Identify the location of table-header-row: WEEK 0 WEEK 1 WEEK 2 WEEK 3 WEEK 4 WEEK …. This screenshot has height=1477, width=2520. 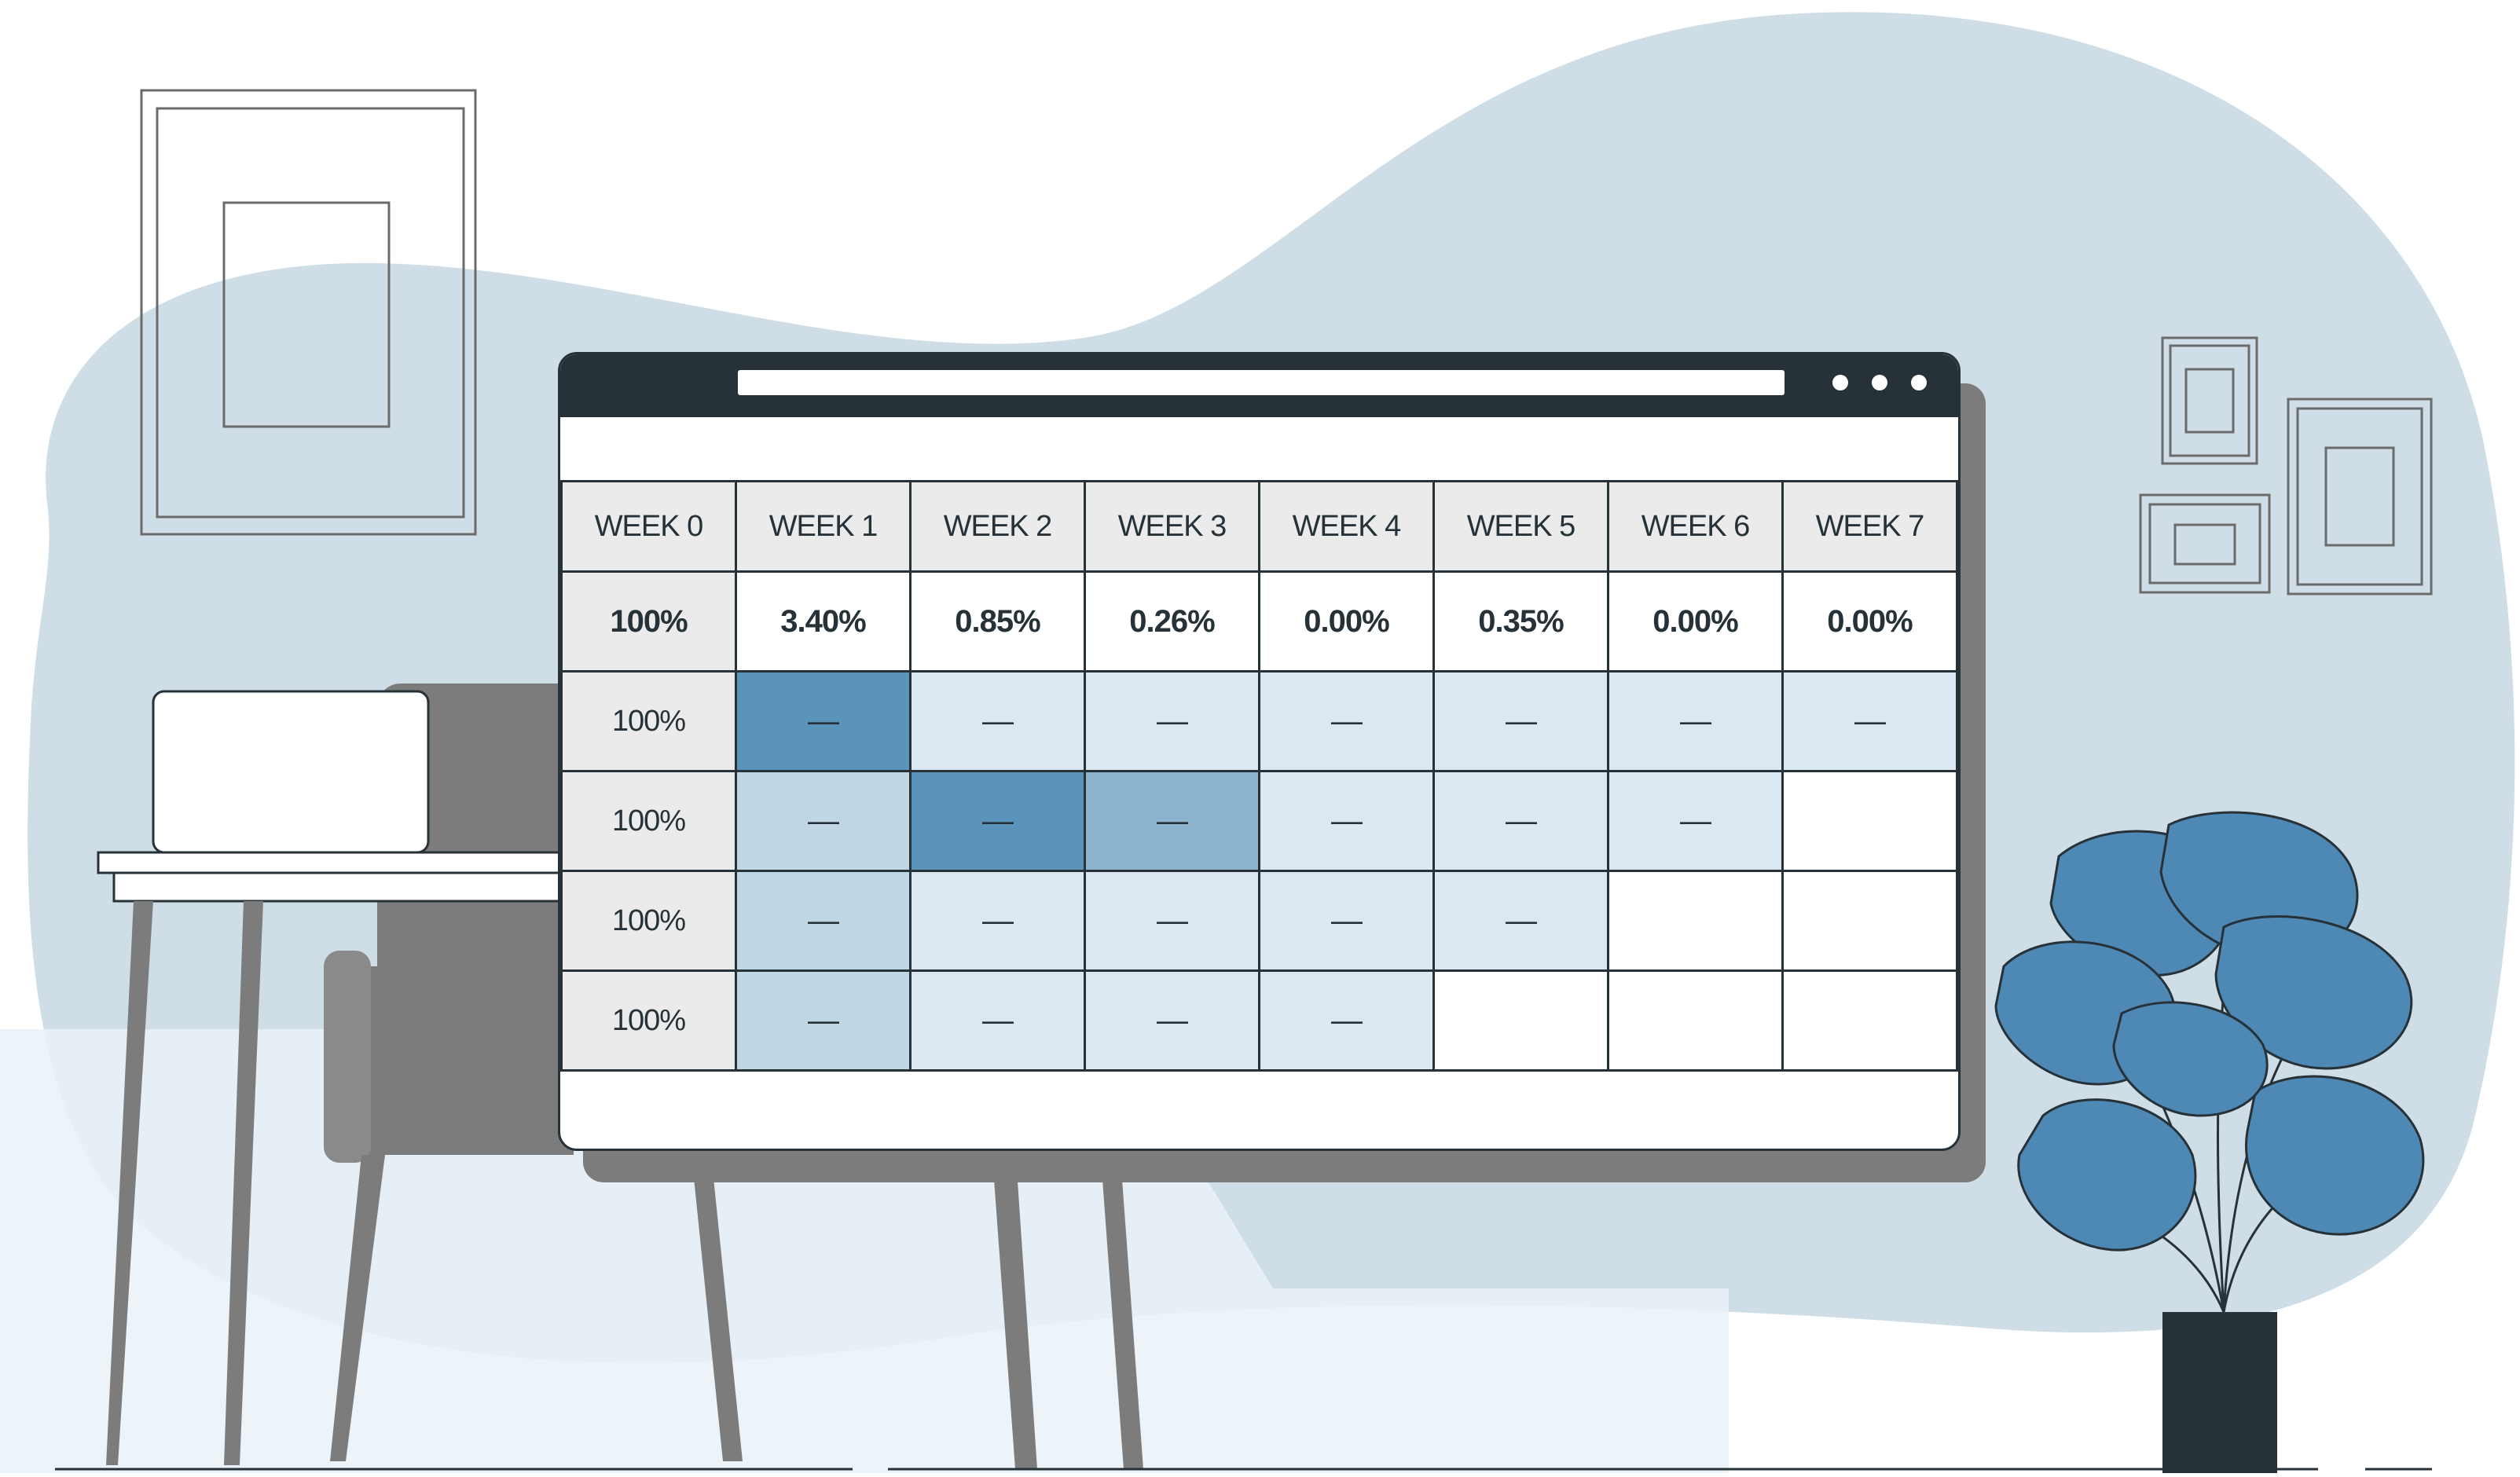
(1259, 526).